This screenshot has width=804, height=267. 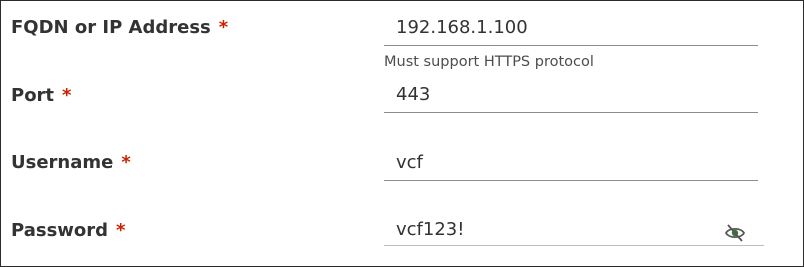 I want to click on eye-slash-svg, so click(x=735, y=233).